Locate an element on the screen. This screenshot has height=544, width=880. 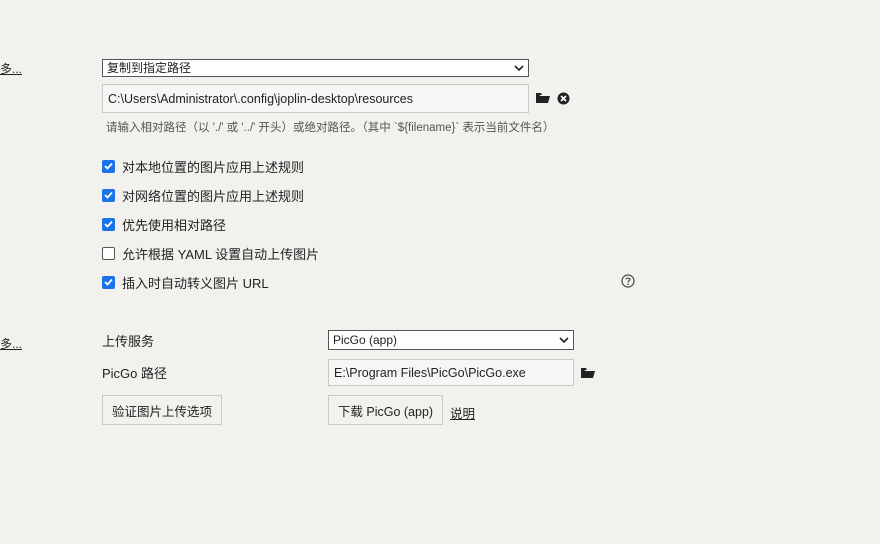
verify-upload-button: 验证图片上传选项 is located at coordinates (162, 410).